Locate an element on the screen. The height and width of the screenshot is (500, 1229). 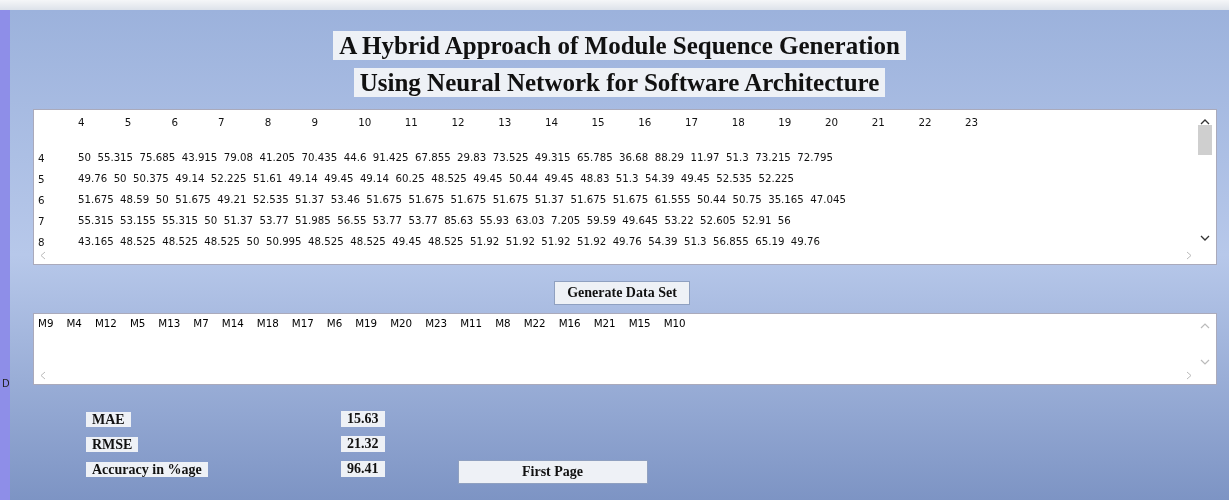
module-label: M4 is located at coordinates (74, 323).